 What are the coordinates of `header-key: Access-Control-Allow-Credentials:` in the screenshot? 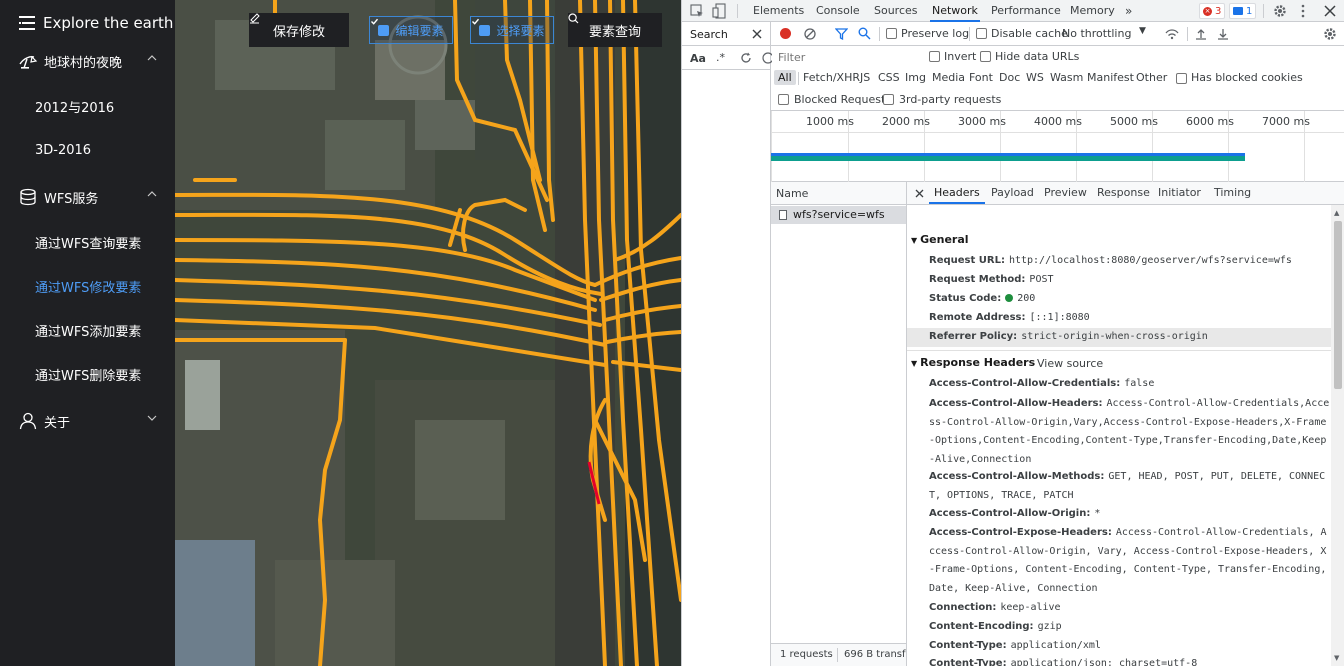 It's located at (1025, 383).